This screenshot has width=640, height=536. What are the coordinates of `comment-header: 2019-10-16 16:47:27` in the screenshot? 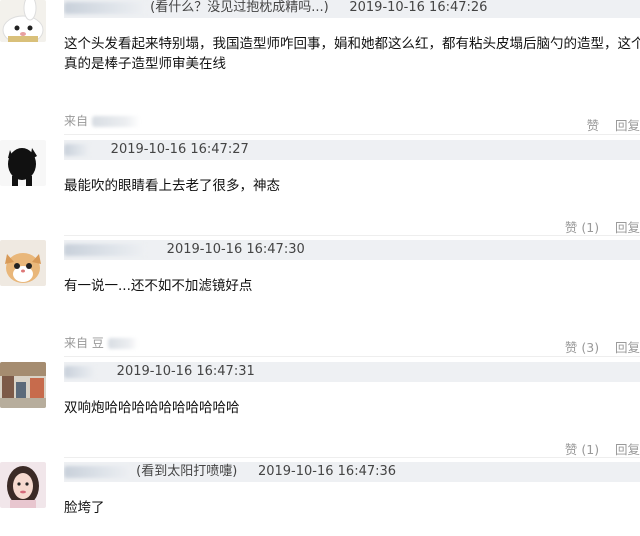 It's located at (352, 150).